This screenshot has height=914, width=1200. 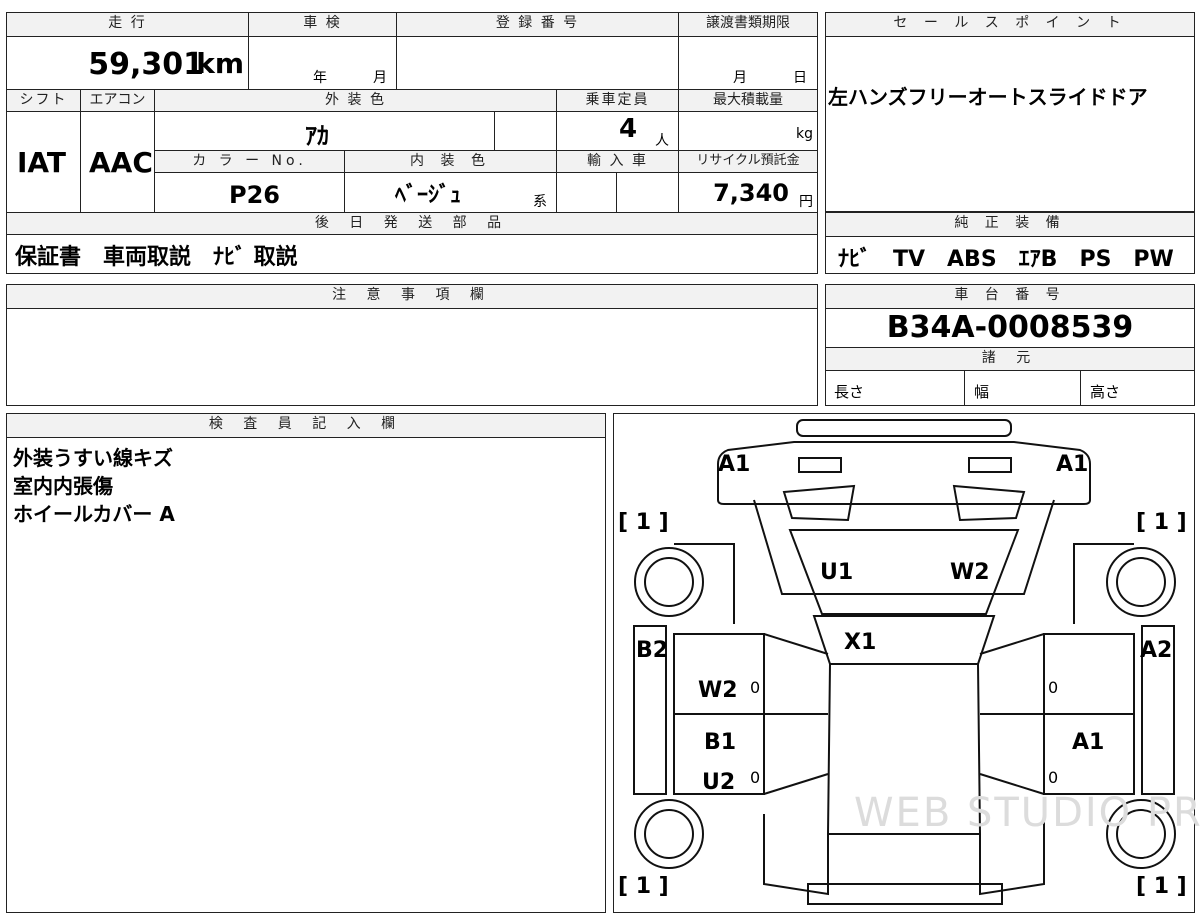 What do you see at coordinates (618, 162) in the screenshot?
I see `import-label: 輸 入 車` at bounding box center [618, 162].